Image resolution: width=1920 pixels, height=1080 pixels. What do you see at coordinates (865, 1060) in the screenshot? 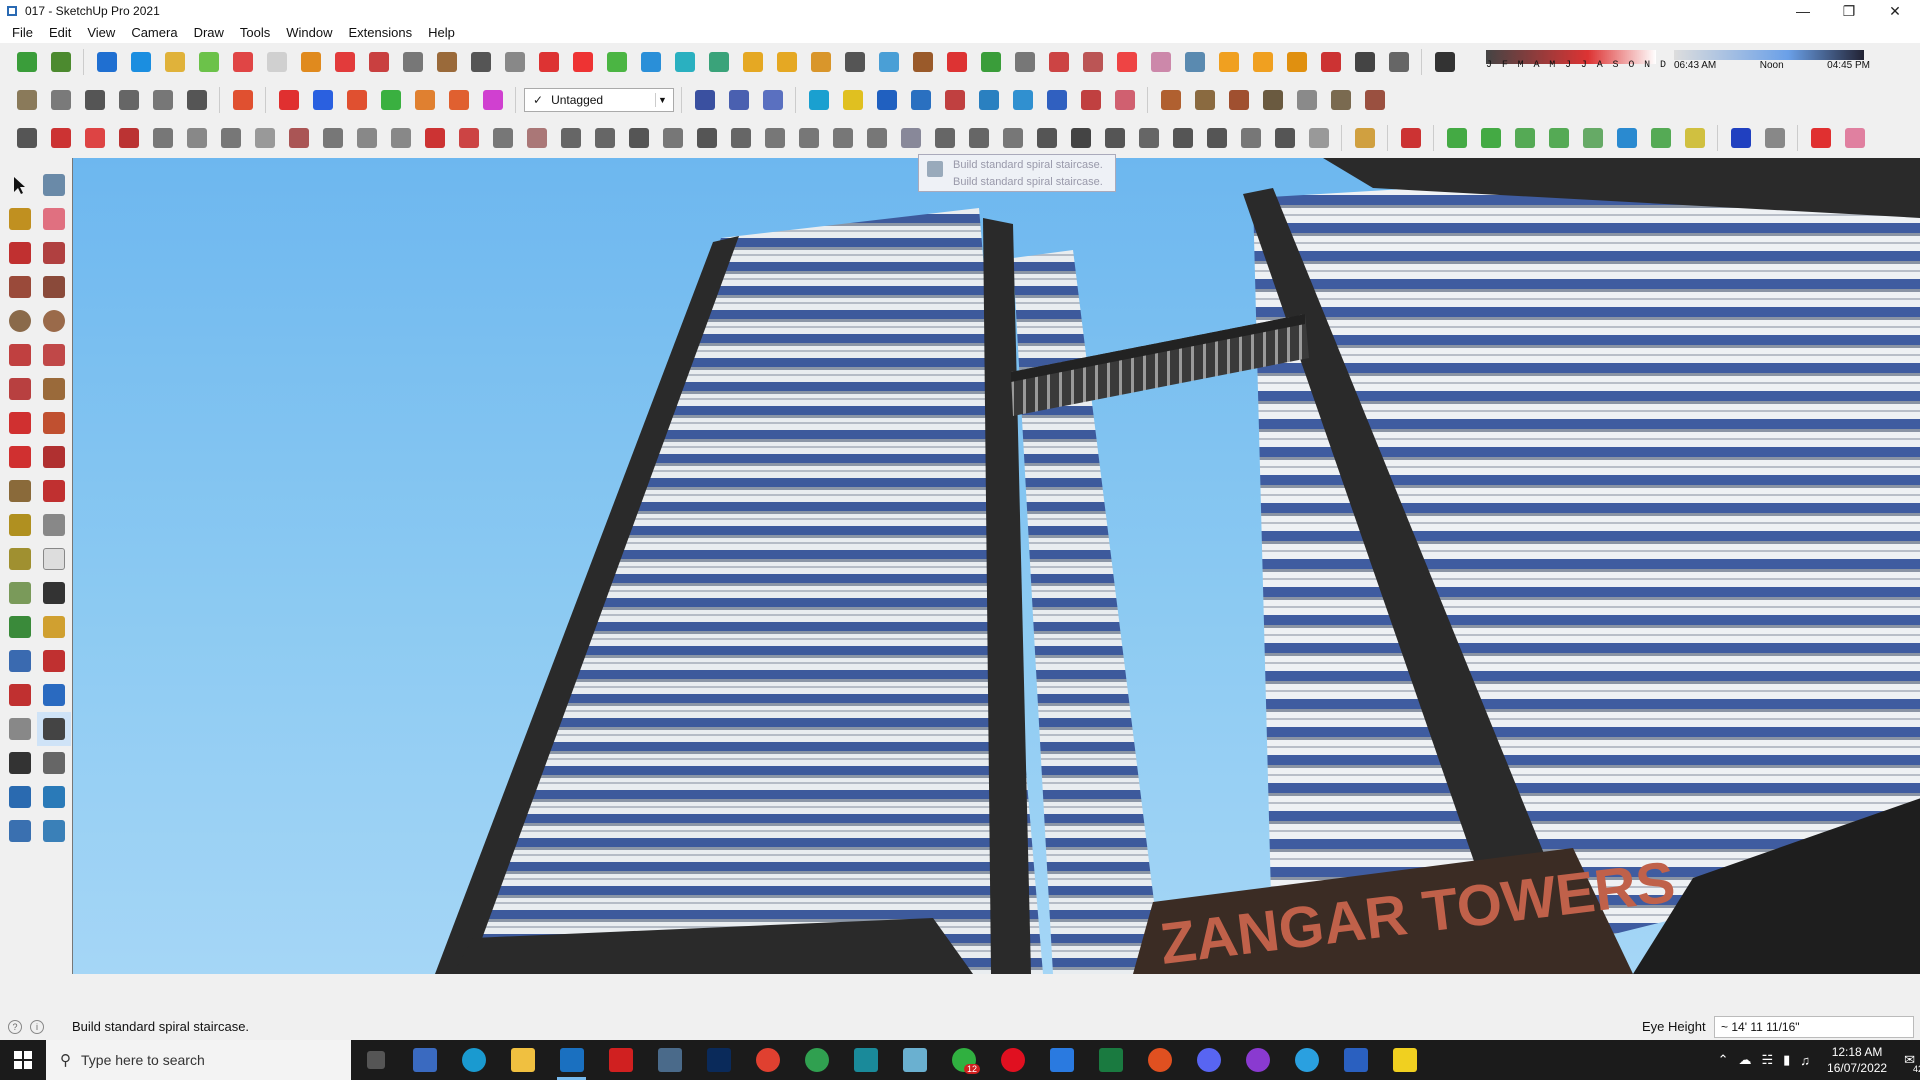
I see `sketchup-layout-app` at bounding box center [865, 1060].